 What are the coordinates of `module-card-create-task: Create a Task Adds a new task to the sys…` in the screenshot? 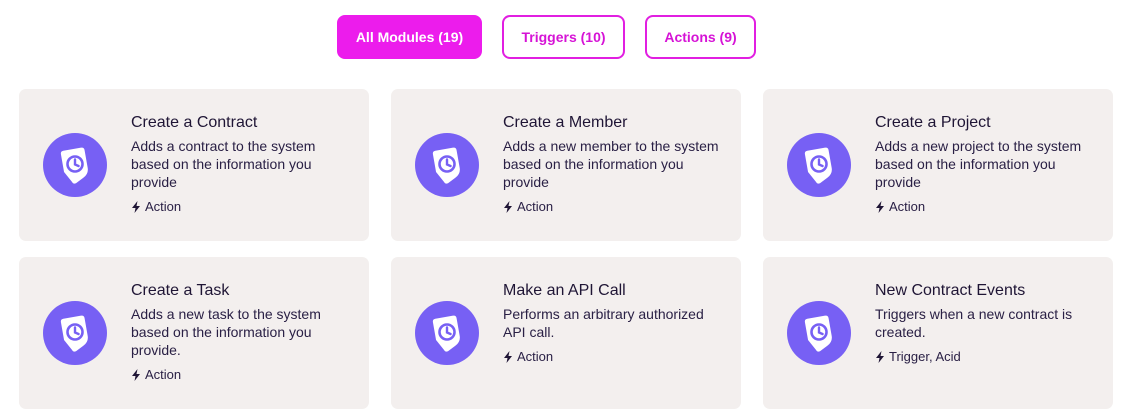 It's located at (194, 333).